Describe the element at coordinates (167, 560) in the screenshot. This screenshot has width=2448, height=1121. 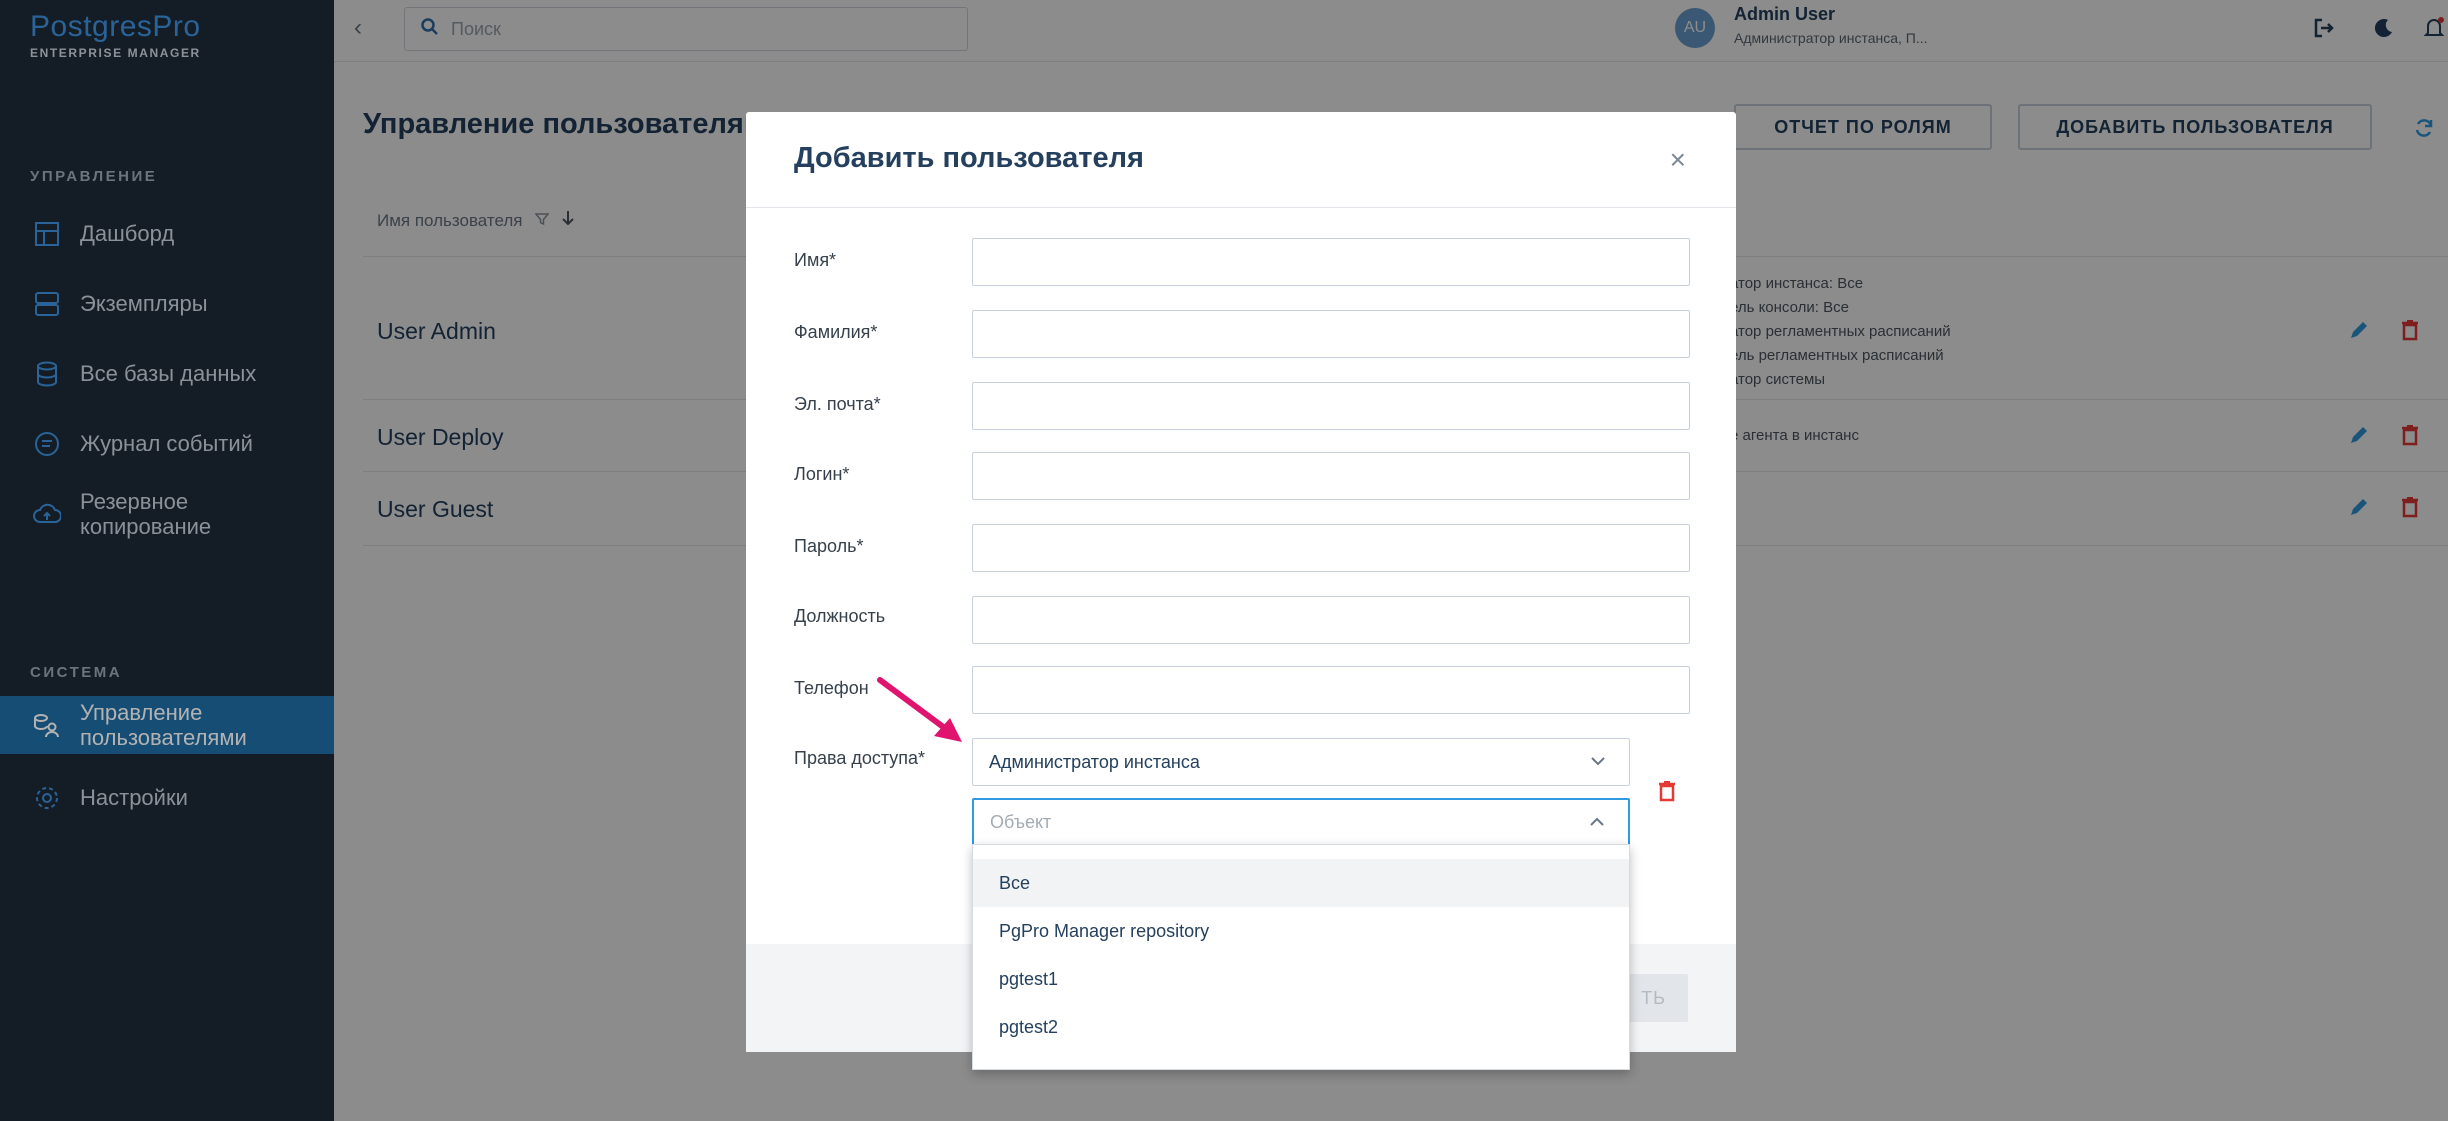
I see `modal-backdrop-left` at that location.